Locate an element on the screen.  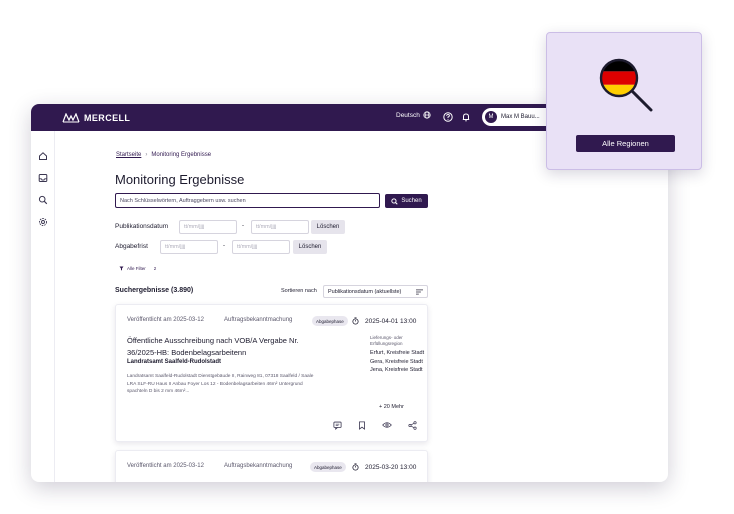
publication-date-label: Publikationsdatum is located at coordinates (142, 226).